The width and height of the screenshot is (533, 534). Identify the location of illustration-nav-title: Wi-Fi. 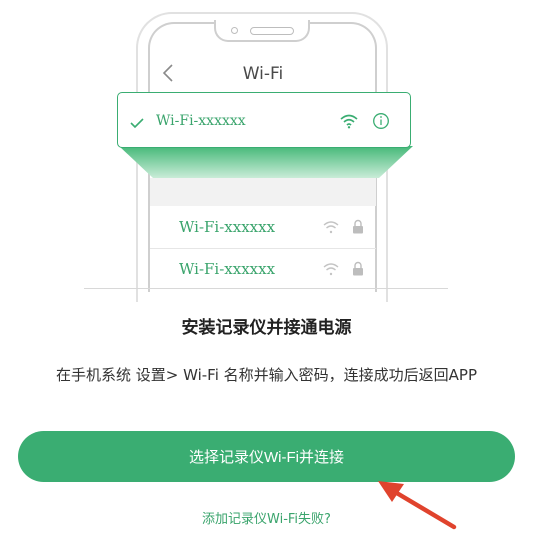
(263, 74).